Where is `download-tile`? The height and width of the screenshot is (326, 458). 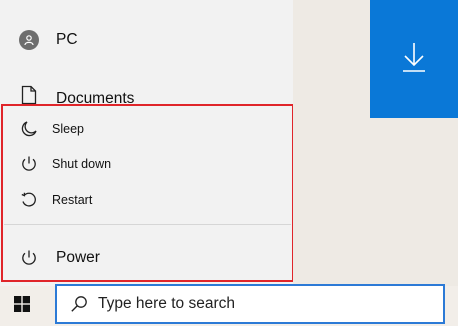 download-tile is located at coordinates (414, 59).